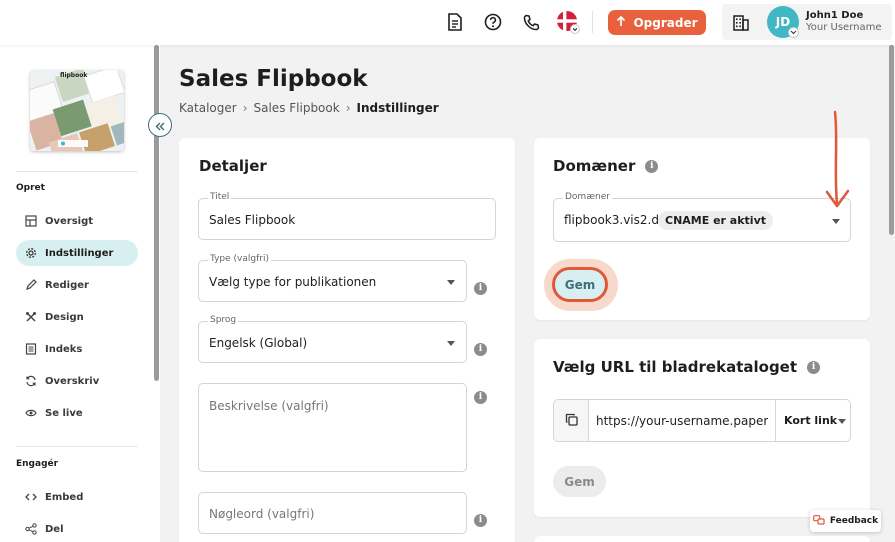 This screenshot has height=542, width=895. What do you see at coordinates (844, 27) in the screenshot?
I see `user-username: Your Username` at bounding box center [844, 27].